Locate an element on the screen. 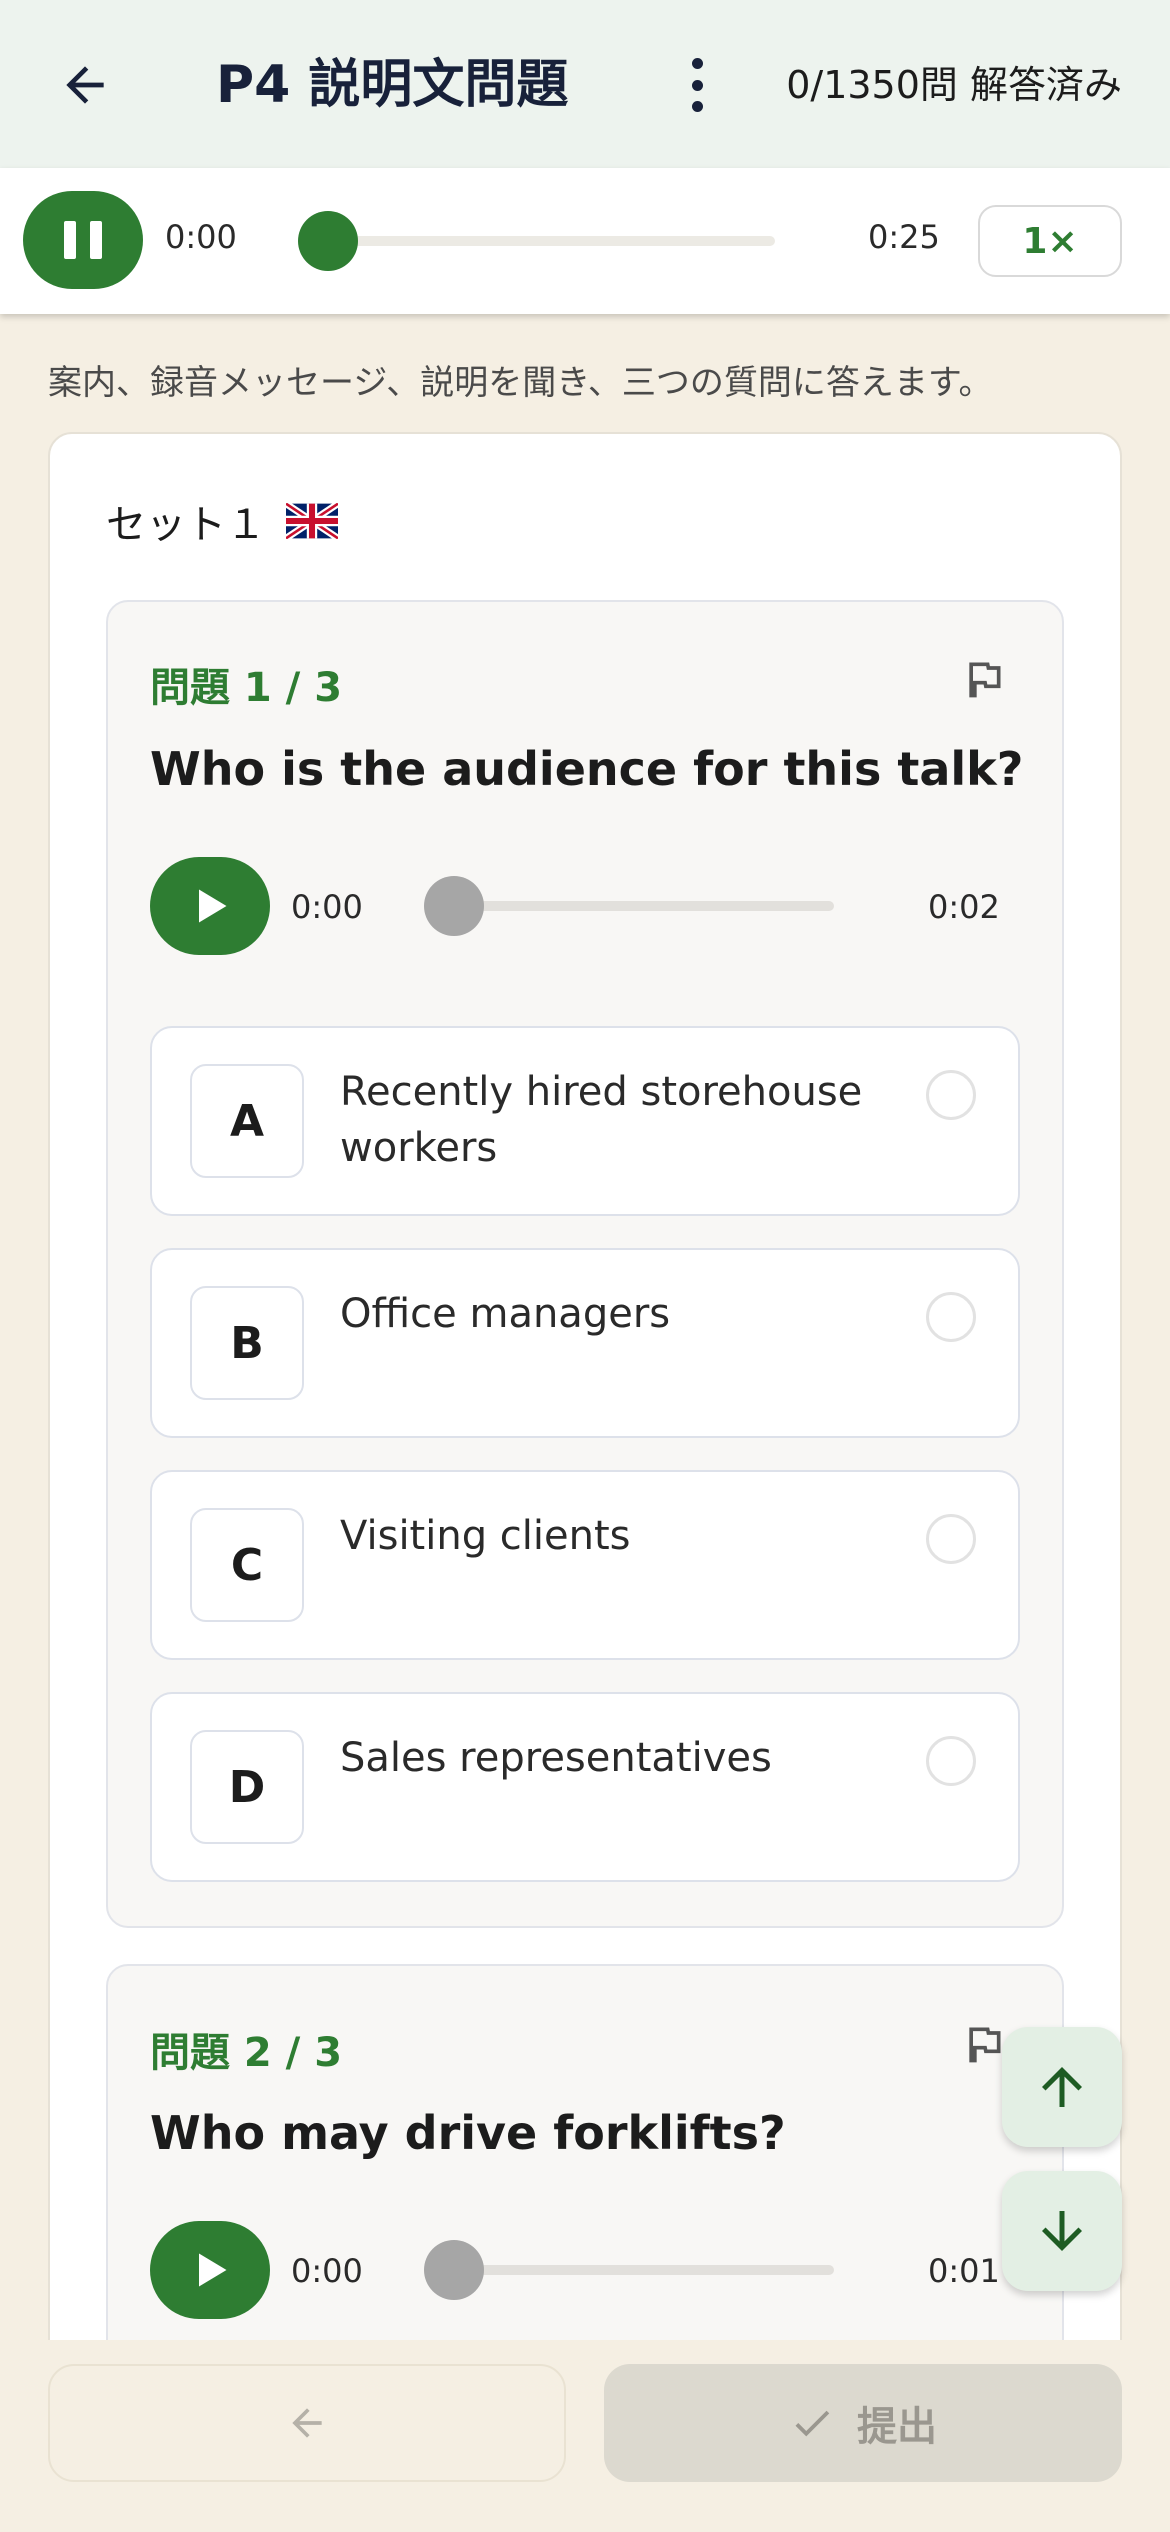 The height and width of the screenshot is (2532, 1170). check-icon is located at coordinates (812, 2423).